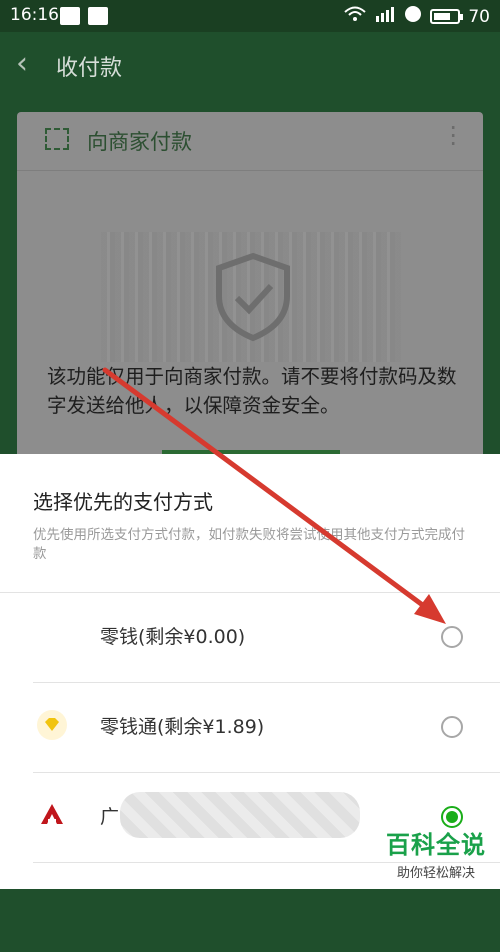 The image size is (500, 952). I want to click on sheet-title: 选择优先的支付方式, so click(123, 502).